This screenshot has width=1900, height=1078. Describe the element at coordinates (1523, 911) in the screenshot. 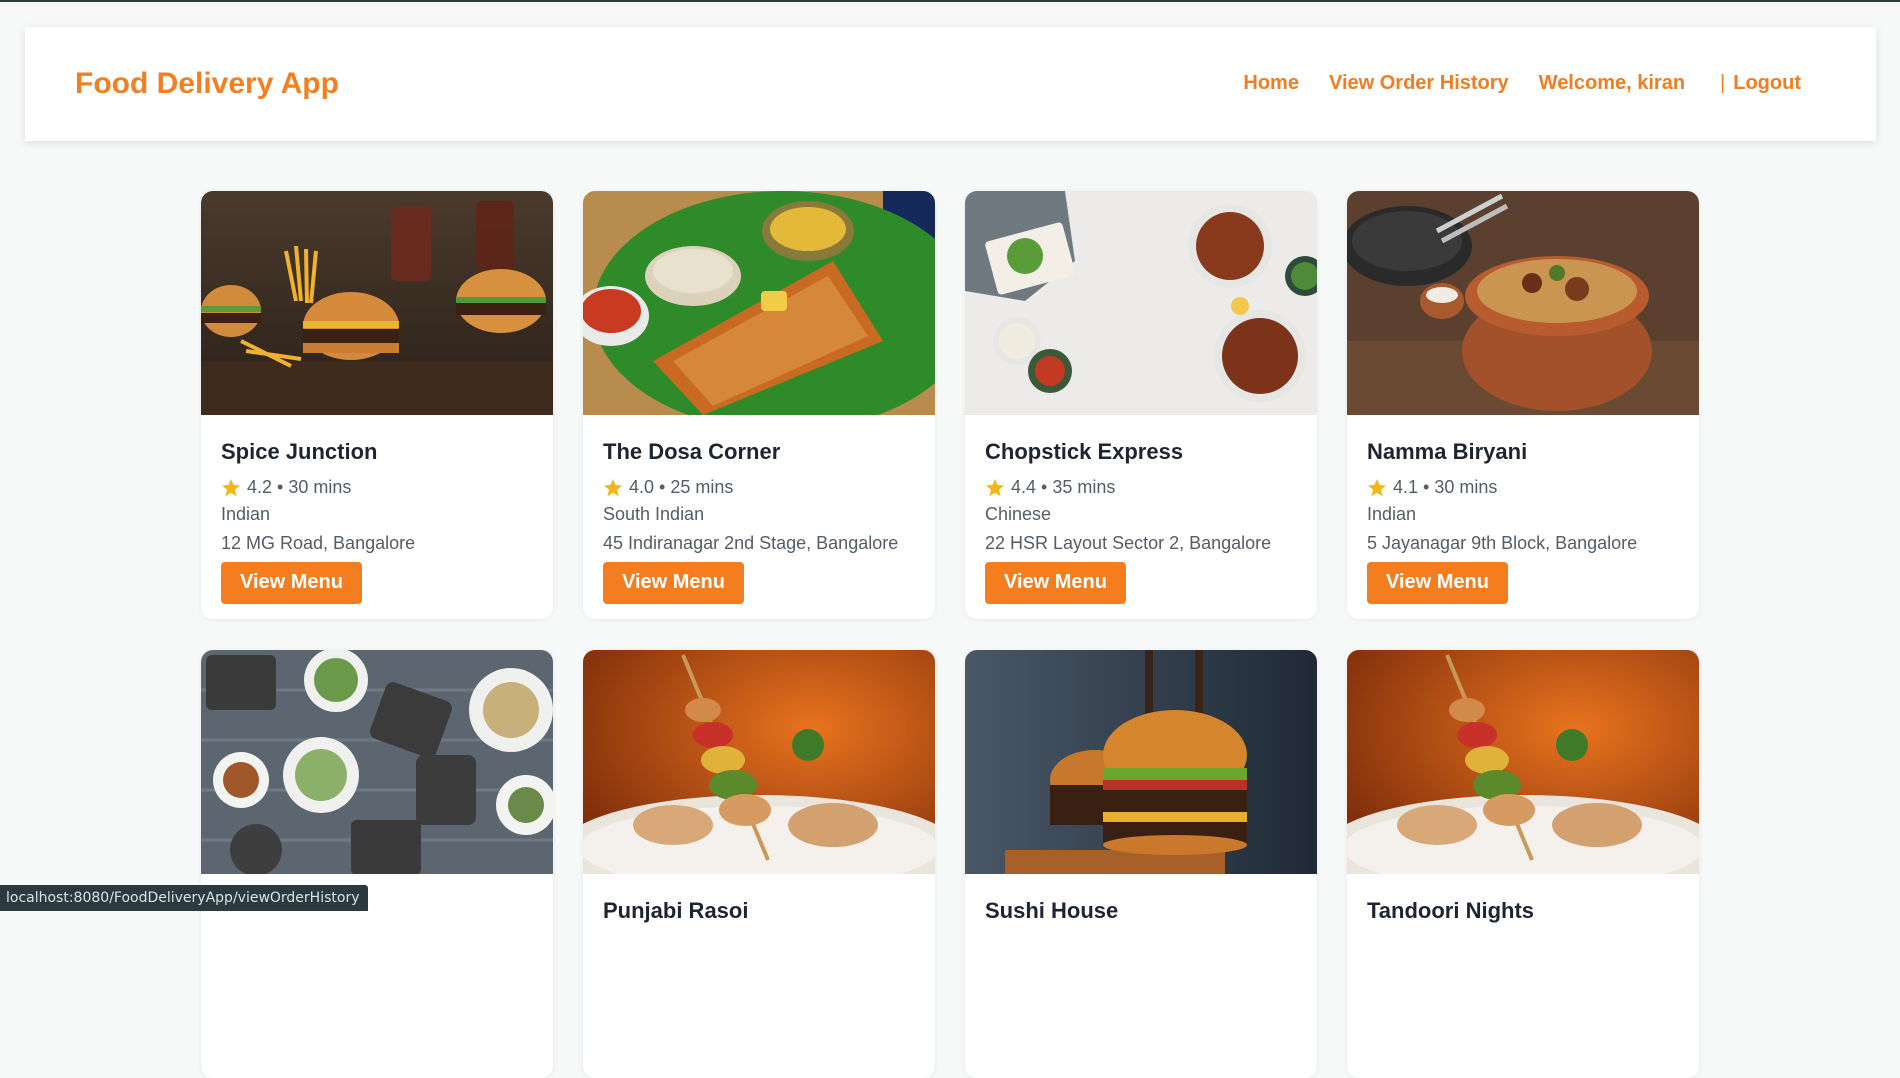

I see `restaurant-name: Tandoori Nights` at that location.